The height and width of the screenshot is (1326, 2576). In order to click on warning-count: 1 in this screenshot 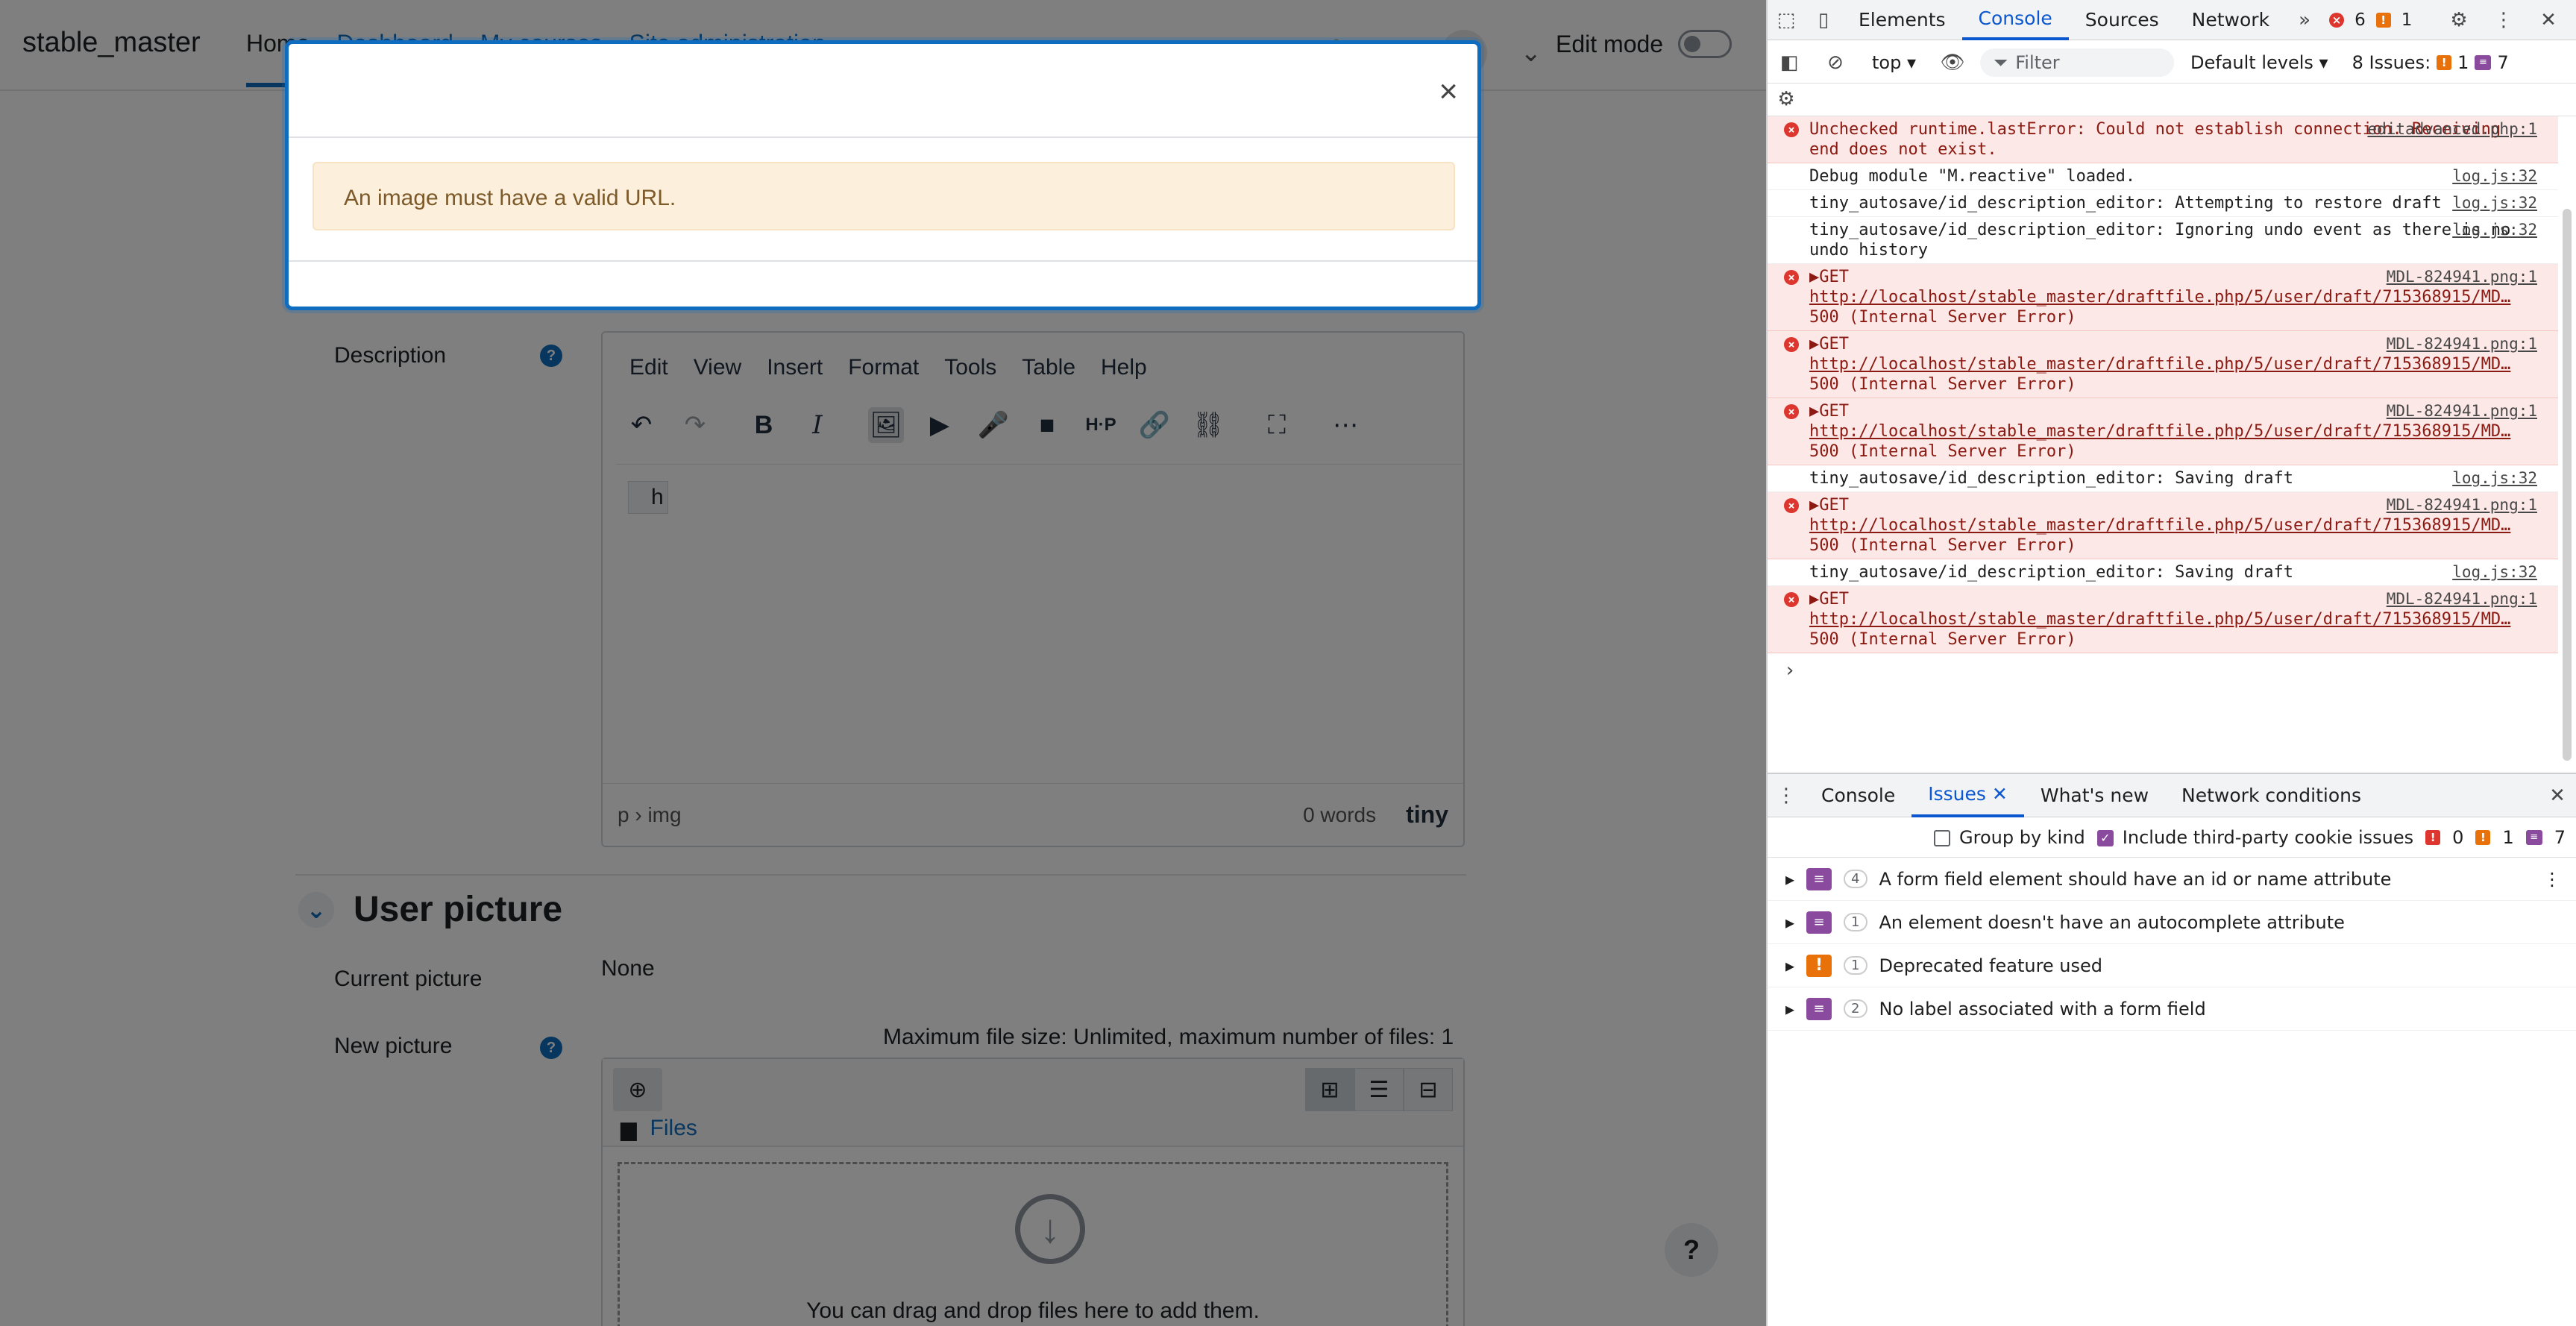, I will do `click(2407, 20)`.